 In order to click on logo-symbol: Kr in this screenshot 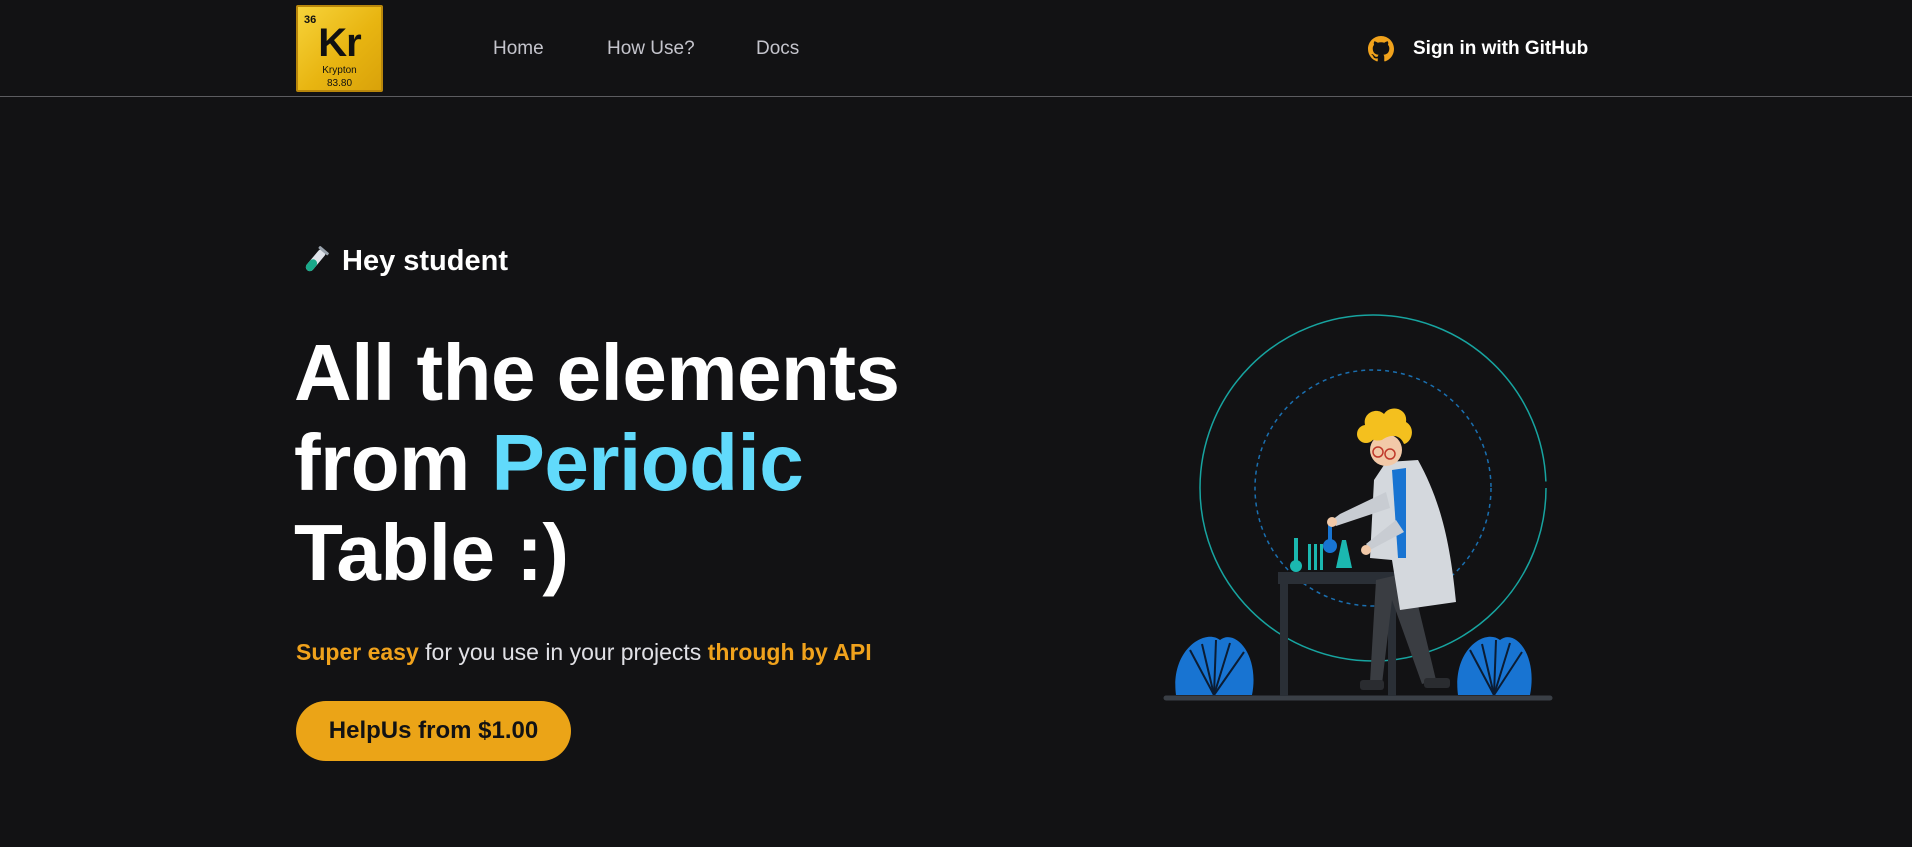, I will do `click(339, 43)`.